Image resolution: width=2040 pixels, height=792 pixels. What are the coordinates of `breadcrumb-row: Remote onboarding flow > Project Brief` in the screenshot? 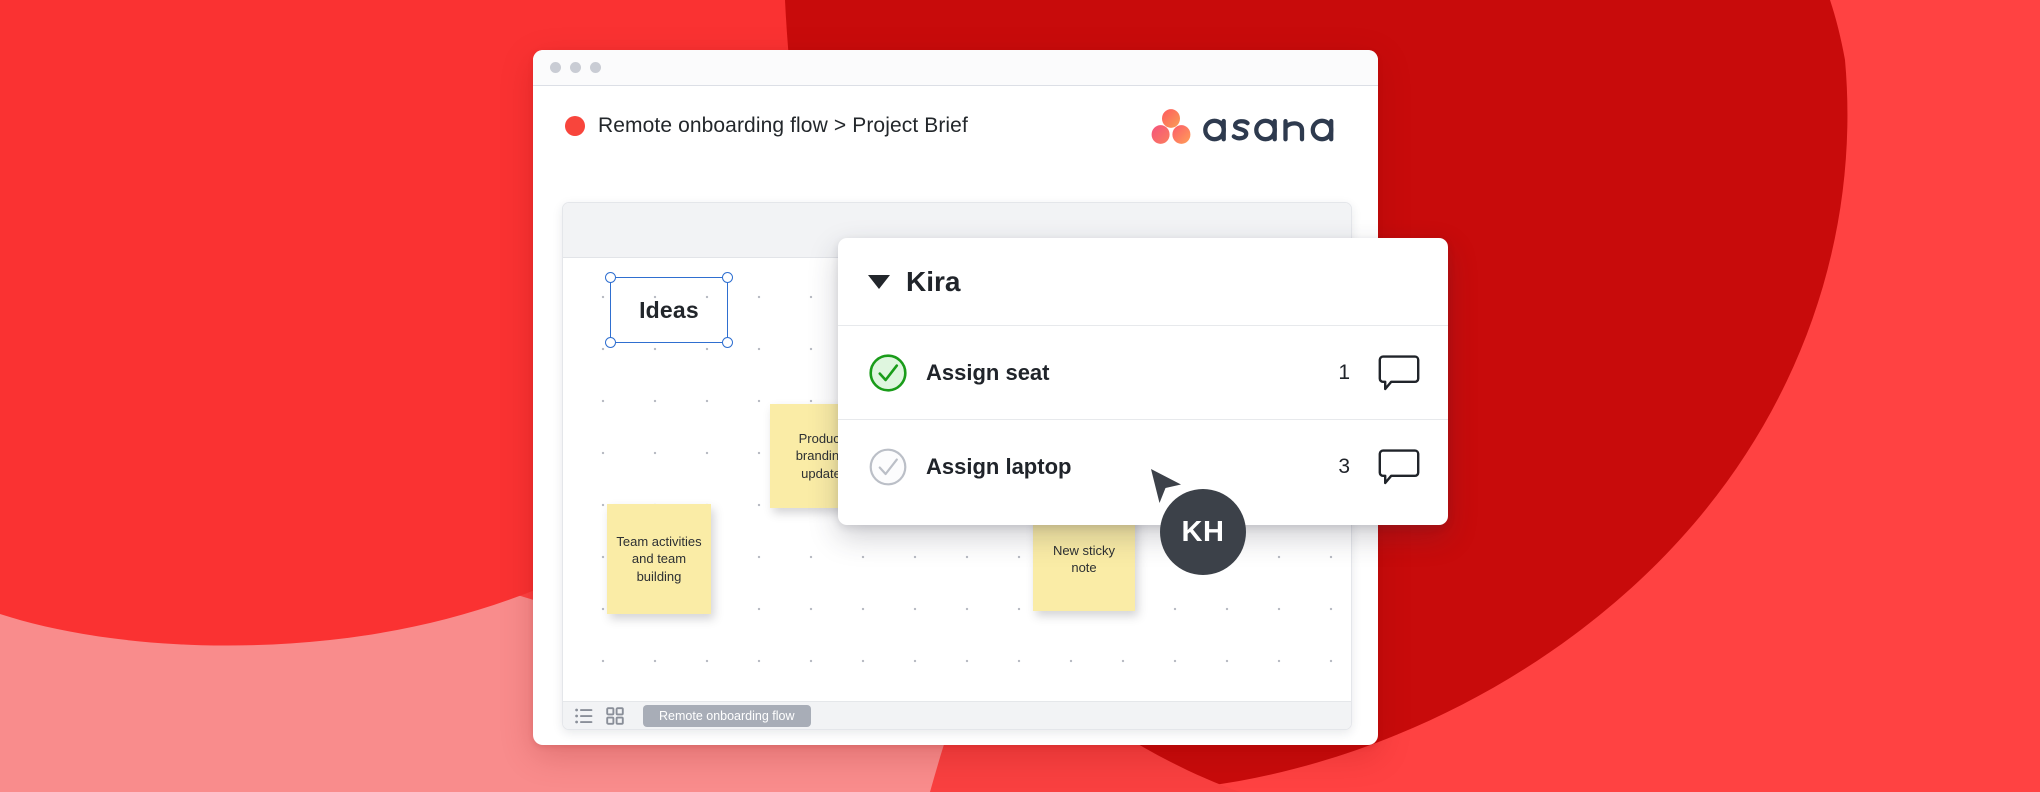 It's located at (955, 125).